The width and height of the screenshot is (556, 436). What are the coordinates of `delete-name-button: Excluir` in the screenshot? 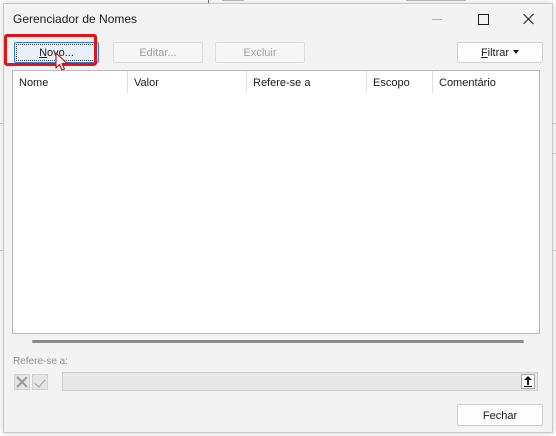 It's located at (260, 52).